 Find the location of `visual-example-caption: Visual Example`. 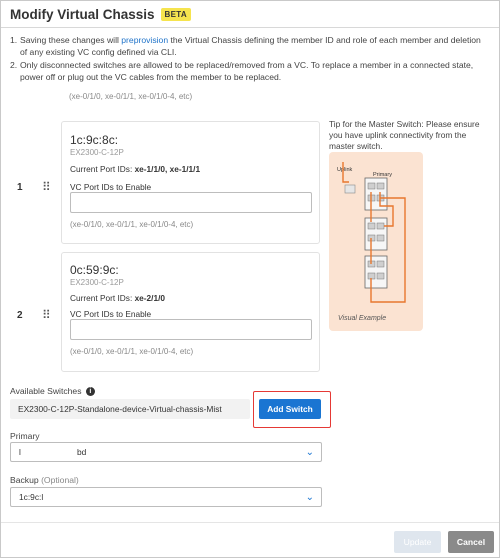

visual-example-caption: Visual Example is located at coordinates (362, 318).